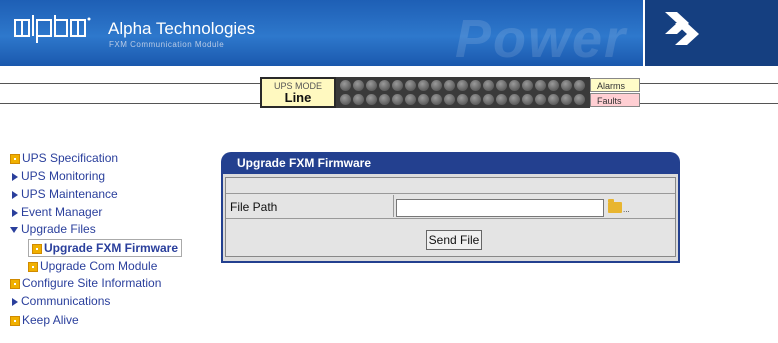 The height and width of the screenshot is (343, 778). What do you see at coordinates (99, 266) in the screenshot?
I see `sidebar-item-label: Upgrade Com Module` at bounding box center [99, 266].